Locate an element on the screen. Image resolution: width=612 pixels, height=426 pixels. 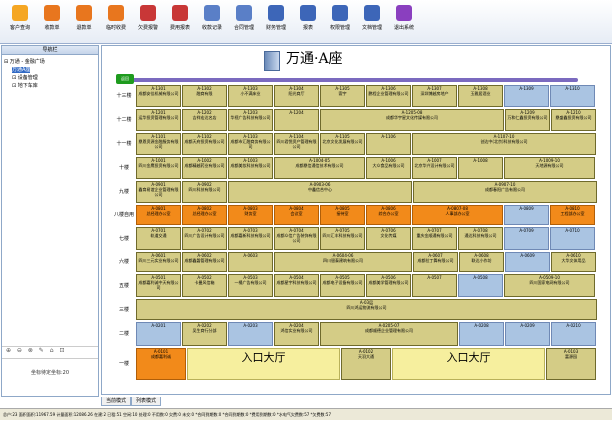
unit-tile: A-0803 财务室 is located at coordinates (250, 215).